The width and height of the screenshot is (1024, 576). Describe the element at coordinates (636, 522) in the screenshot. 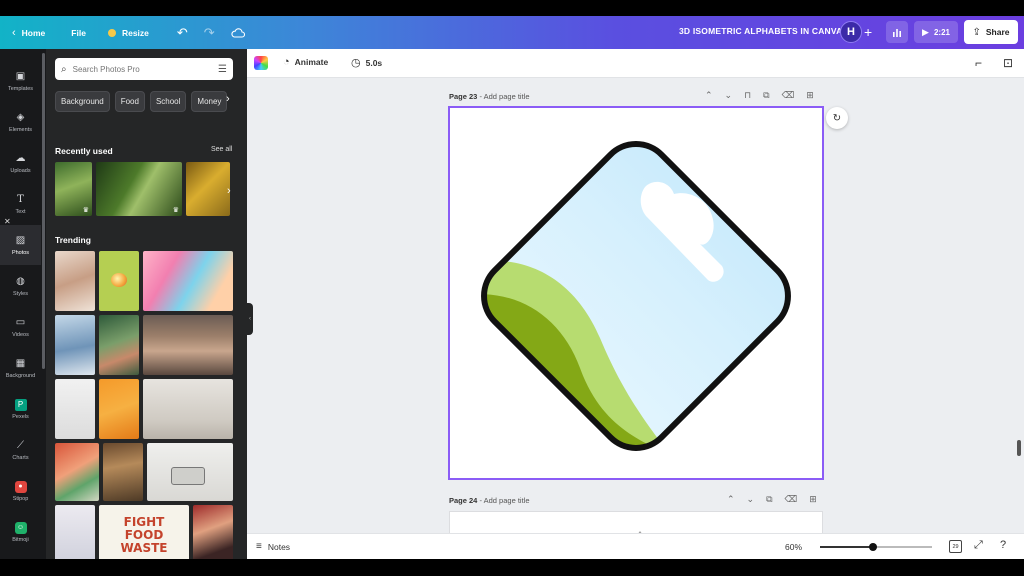

I see `page-24-canvas` at that location.